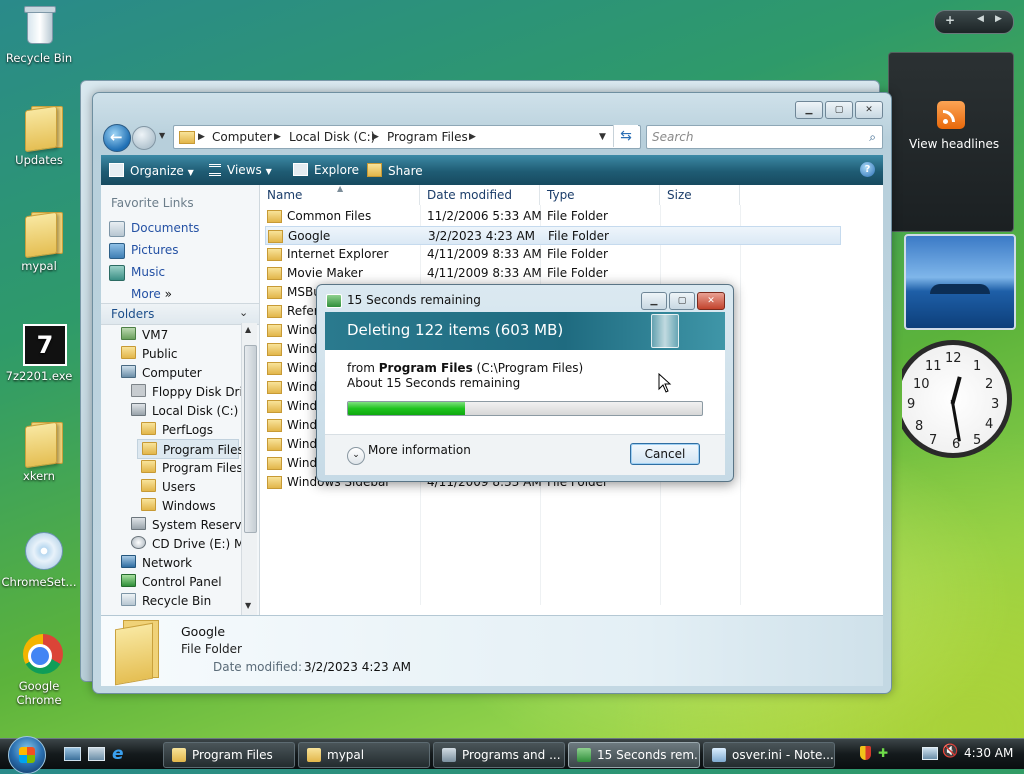 This screenshot has height=774, width=1024. I want to click on control-panel-icon, so click(128, 580).